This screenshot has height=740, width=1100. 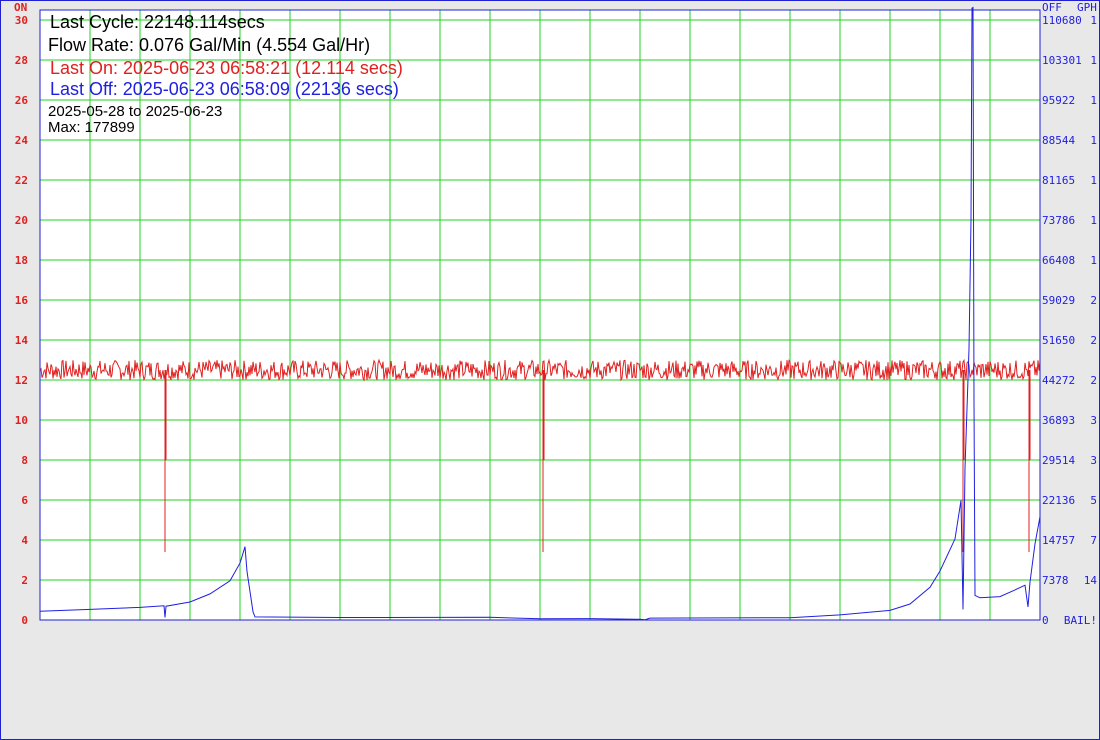 I want to click on left-tick-label: 8, so click(x=24, y=460).